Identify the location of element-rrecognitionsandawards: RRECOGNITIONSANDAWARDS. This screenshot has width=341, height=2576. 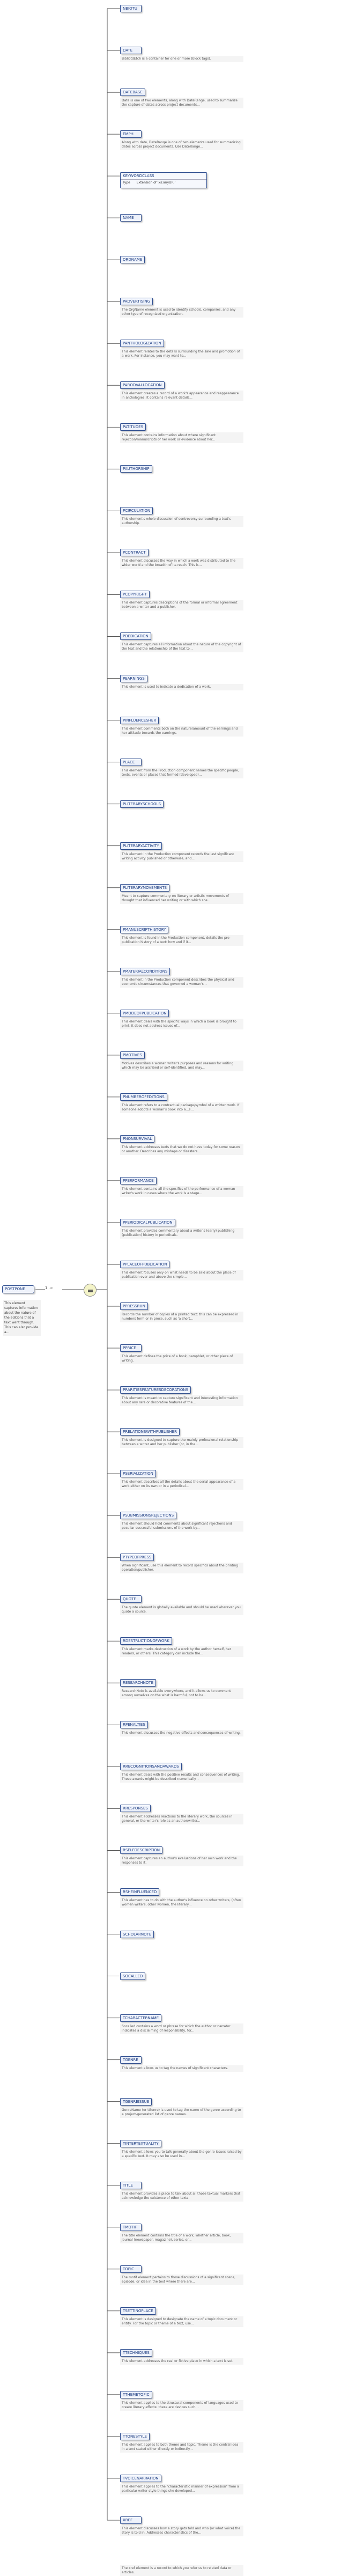
(151, 1767).